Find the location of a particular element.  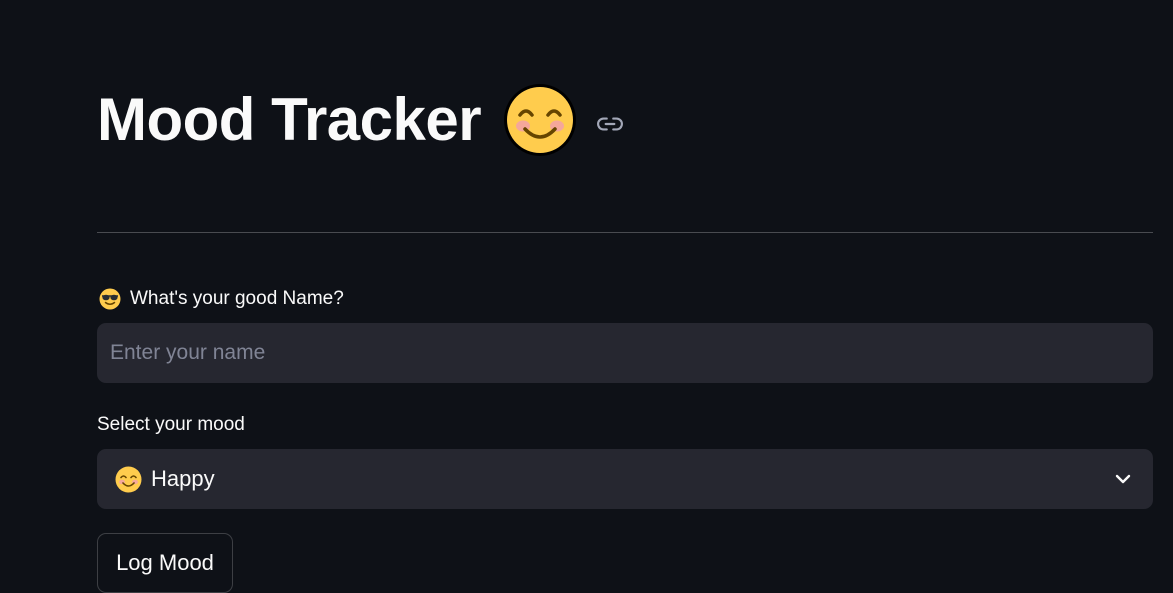

page-title: Mood Tracker is located at coordinates (289, 119).